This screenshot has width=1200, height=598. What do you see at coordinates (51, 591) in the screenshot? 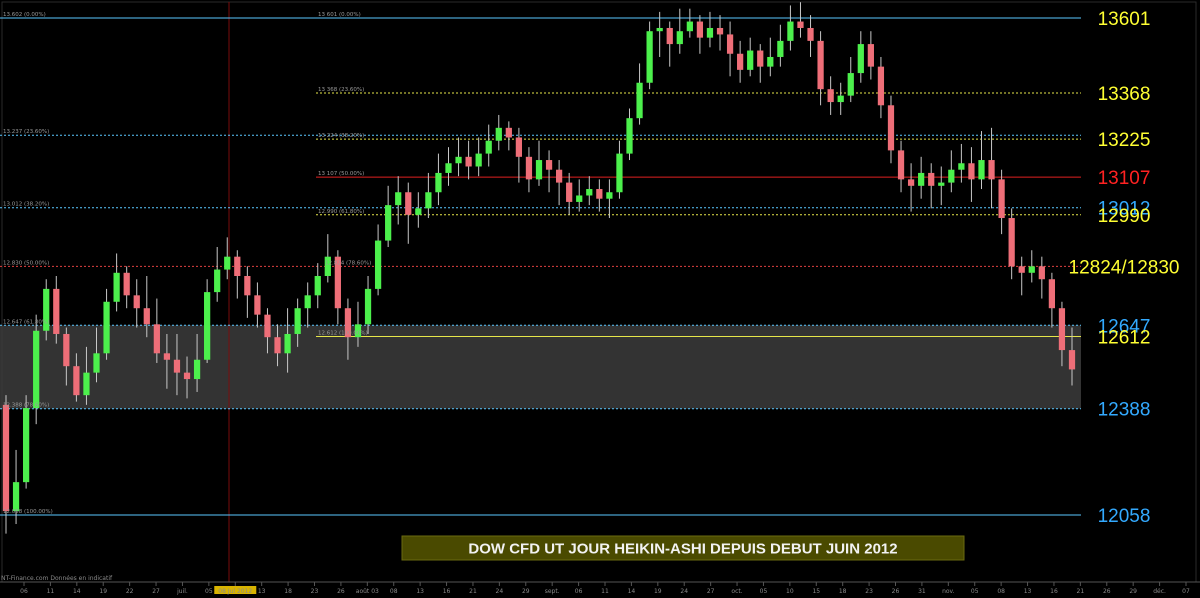
I see `x-tick-label: 11` at bounding box center [51, 591].